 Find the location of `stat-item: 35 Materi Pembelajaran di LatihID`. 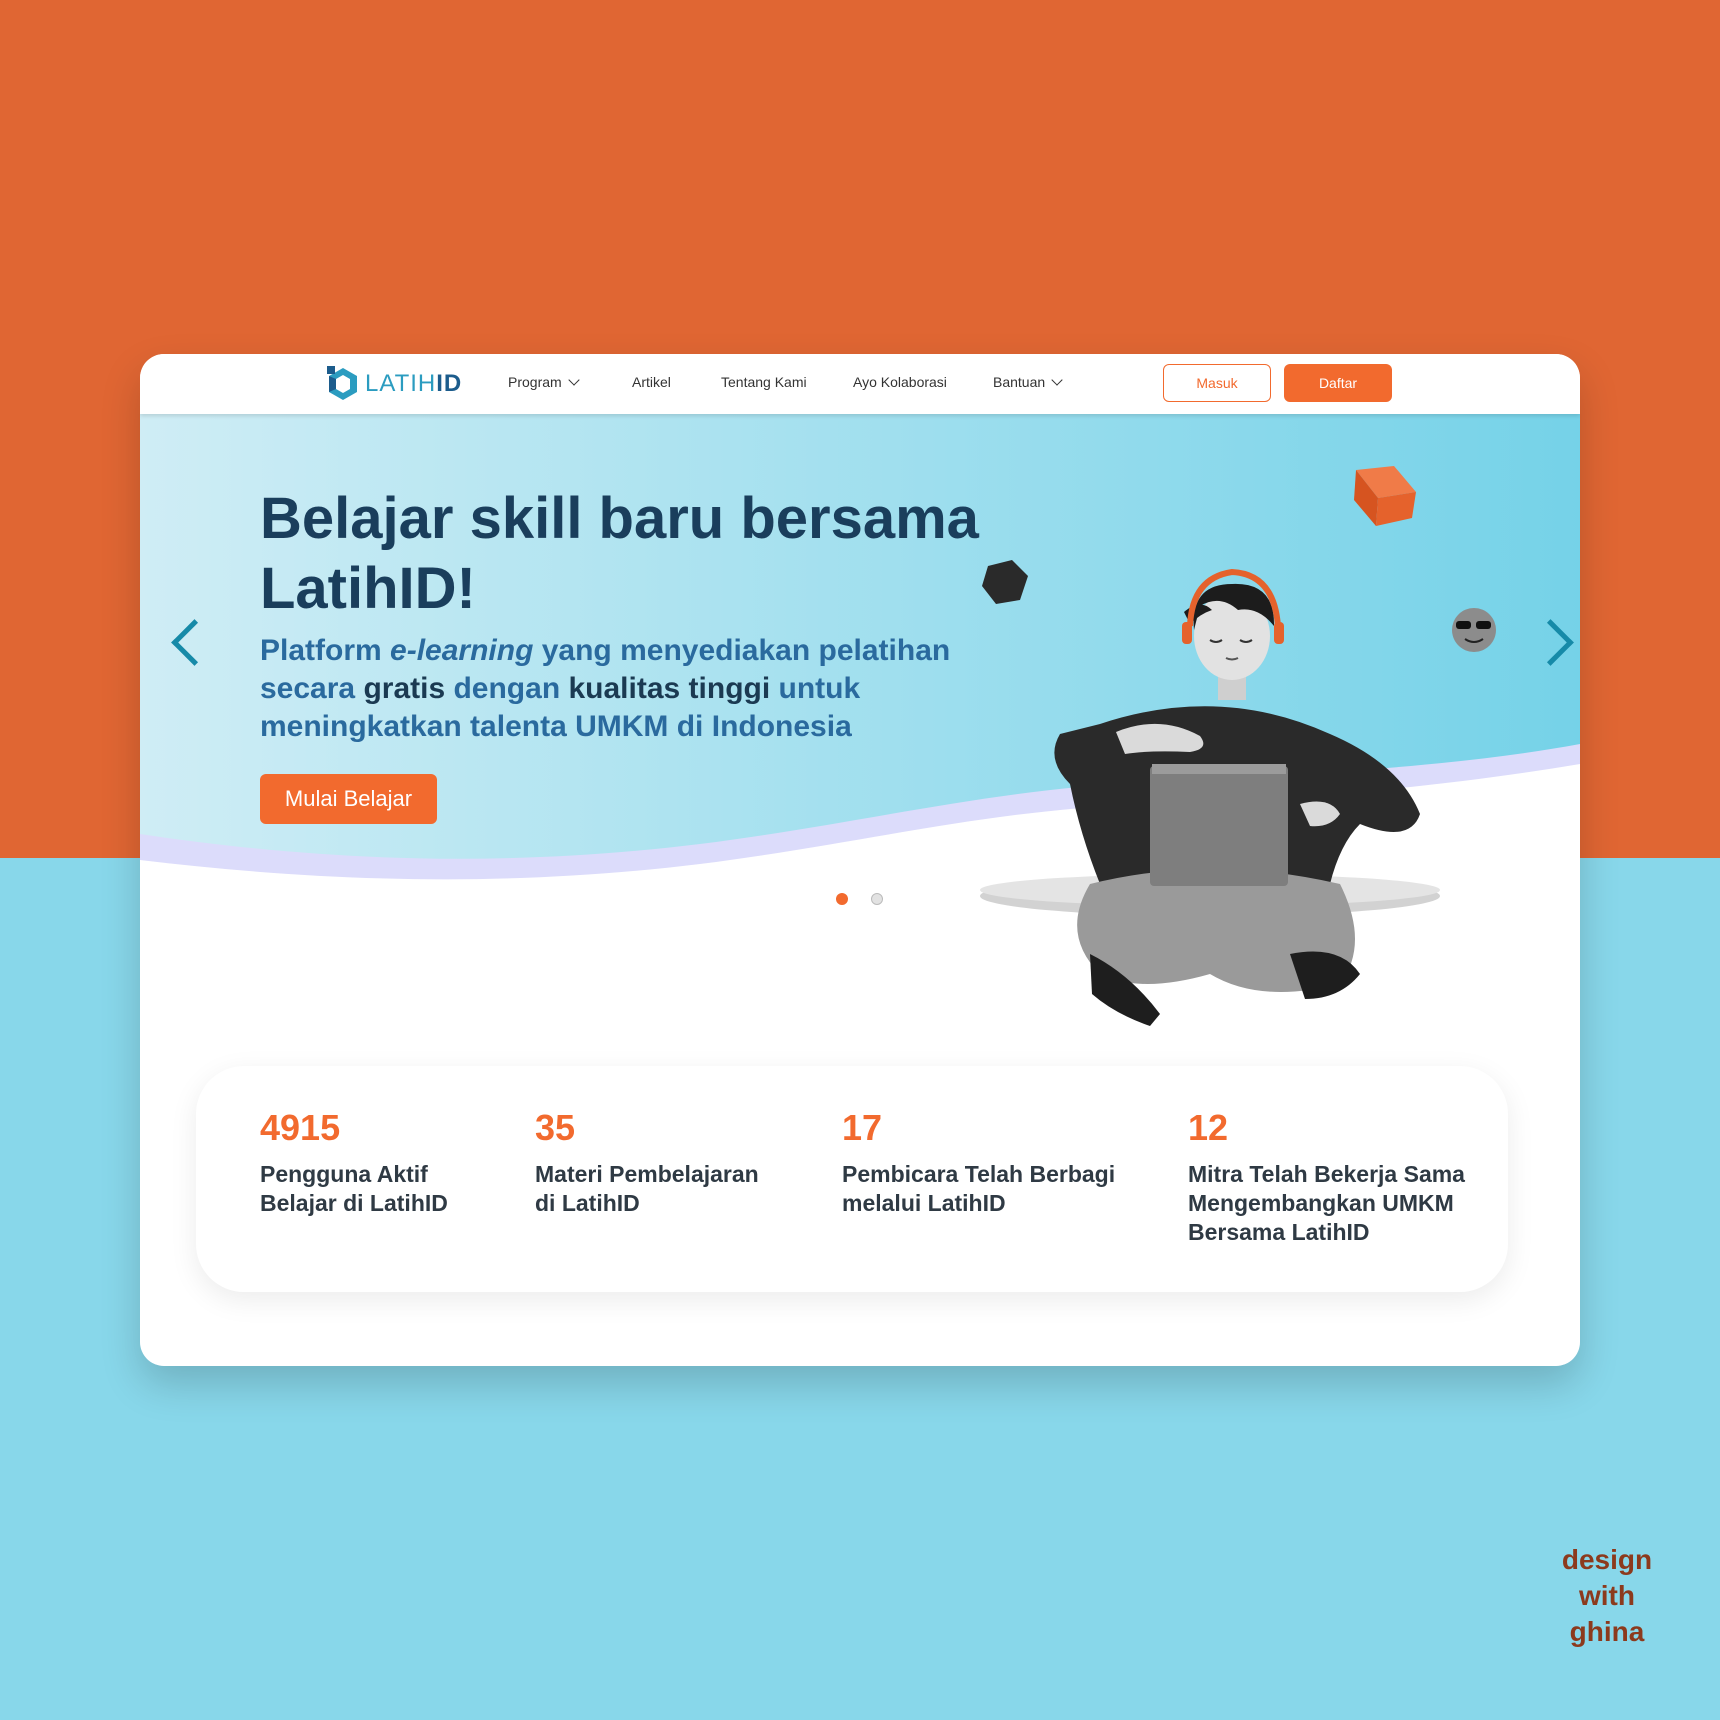

stat-item: 35 Materi Pembelajaran di LatihID is located at coordinates (647, 1162).